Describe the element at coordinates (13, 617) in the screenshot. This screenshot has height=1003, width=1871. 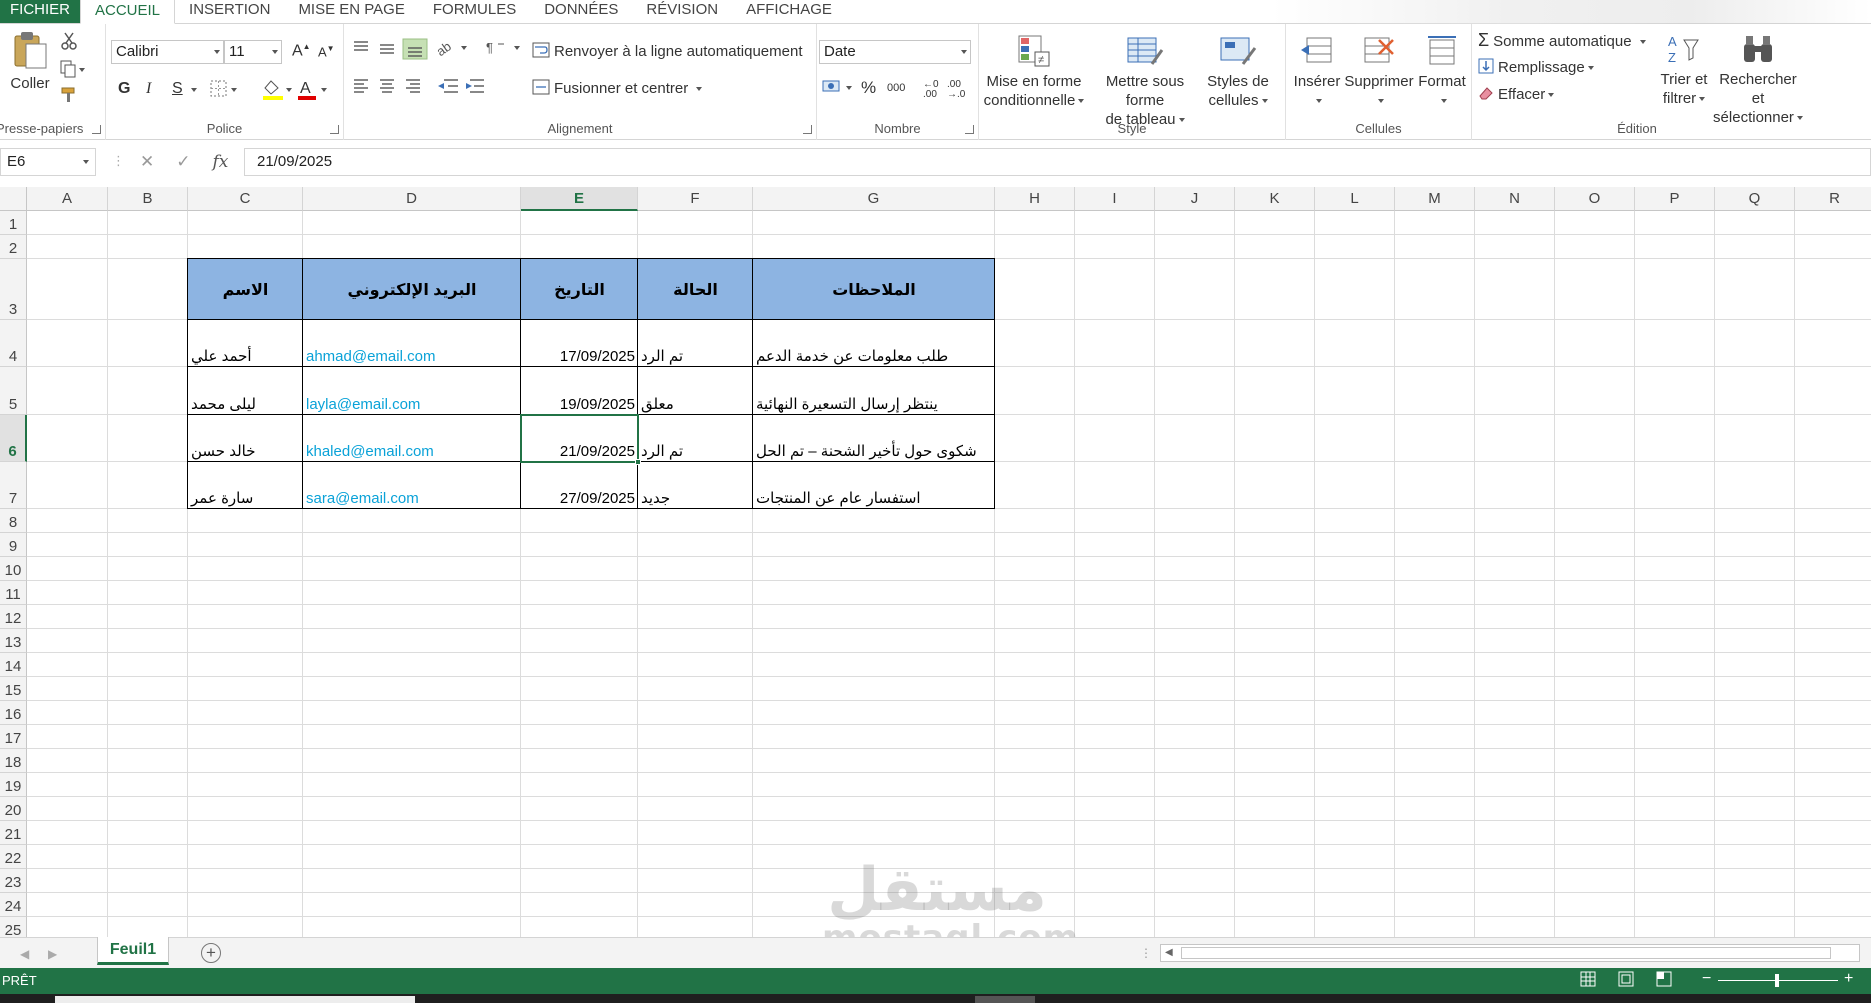
I see `row-header: 12` at that location.